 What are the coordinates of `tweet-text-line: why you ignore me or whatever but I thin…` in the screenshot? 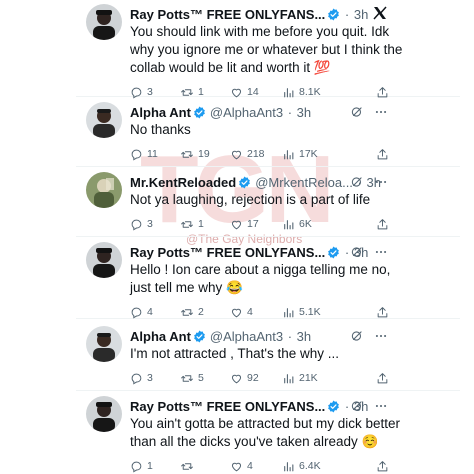 It's located at (266, 49).